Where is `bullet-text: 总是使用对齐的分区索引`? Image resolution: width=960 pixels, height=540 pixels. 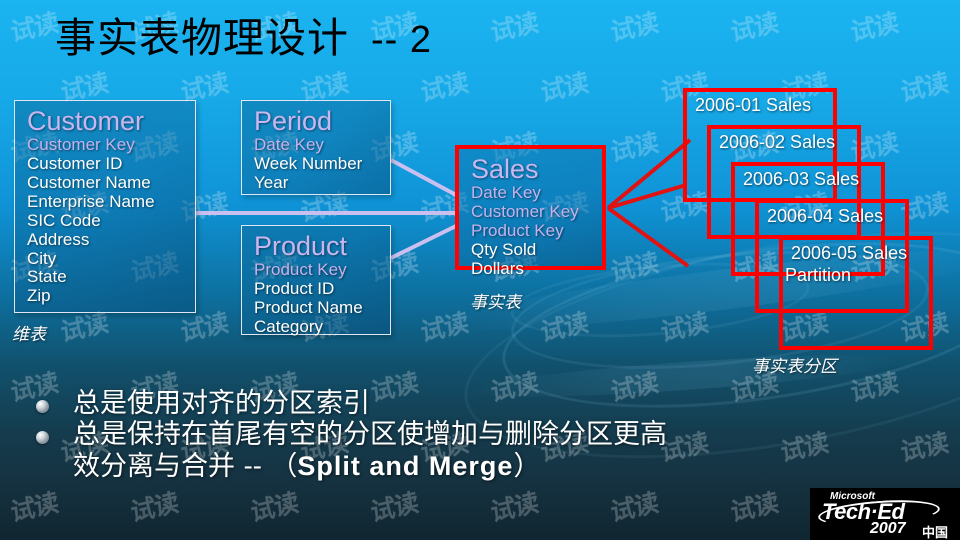 bullet-text: 总是使用对齐的分区索引 is located at coordinates (221, 403).